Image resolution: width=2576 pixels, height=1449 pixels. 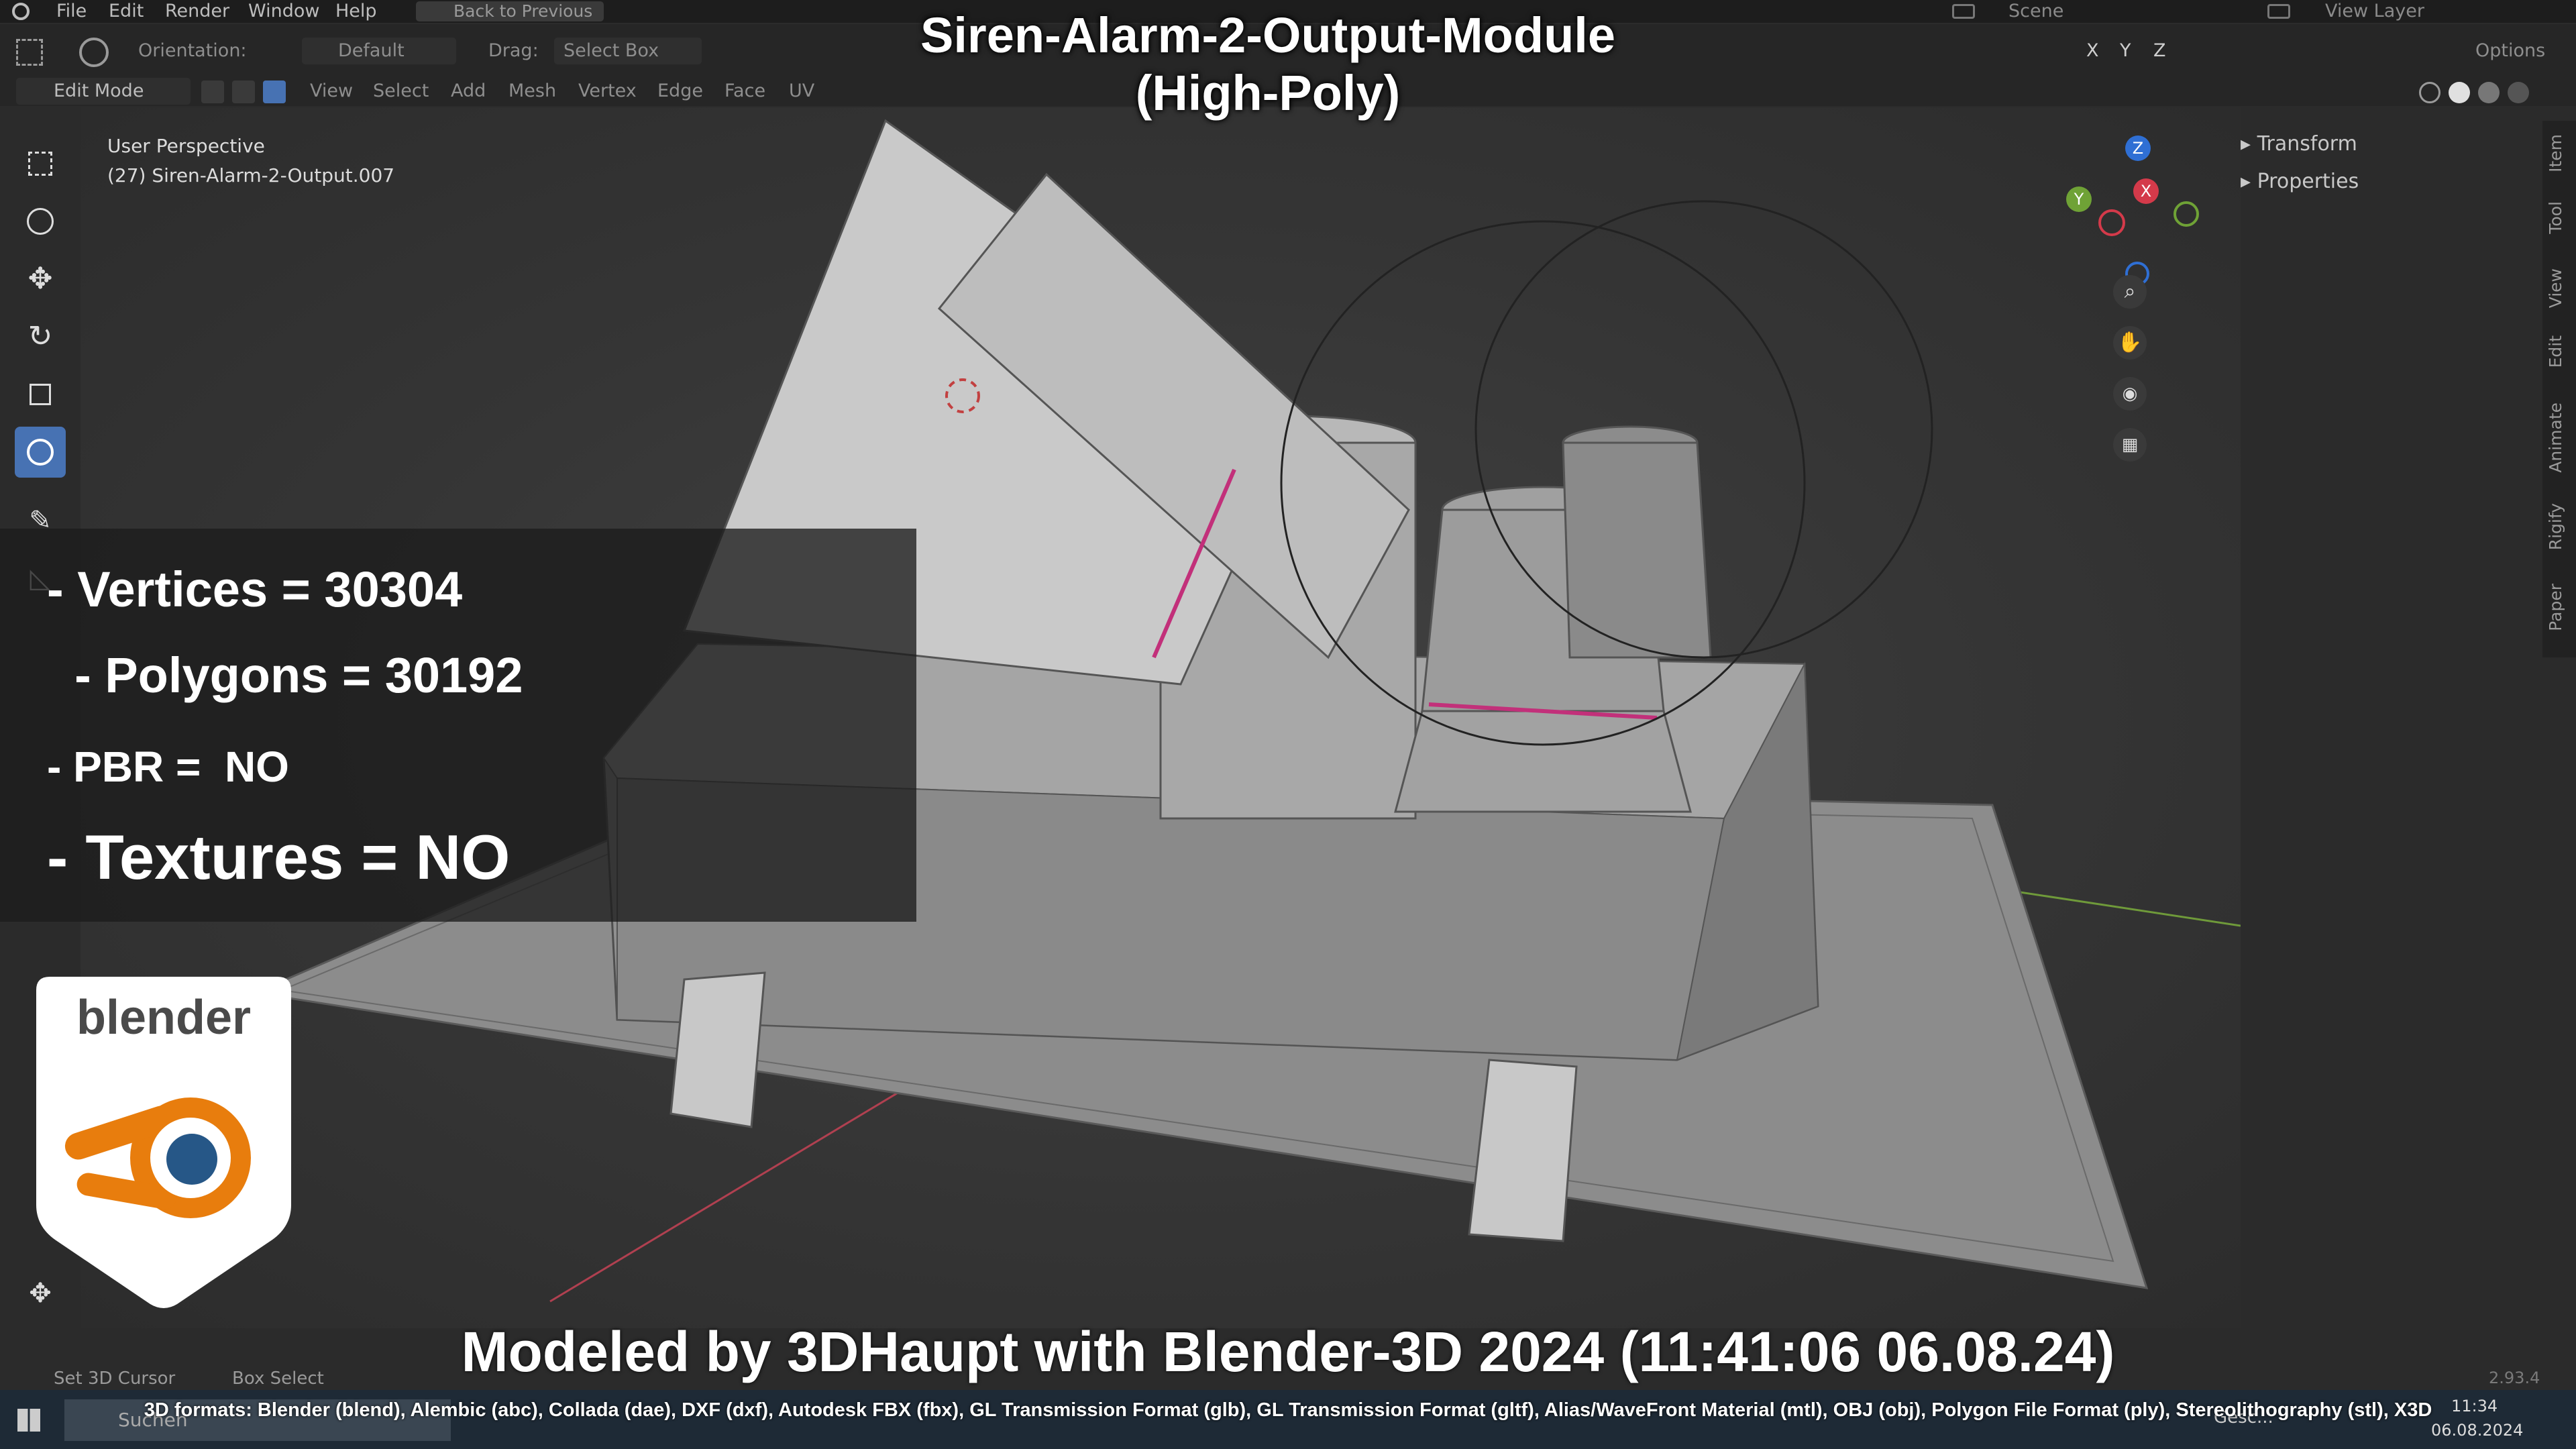 I want to click on panel-transform: ▸ Transform, so click(x=2299, y=144).